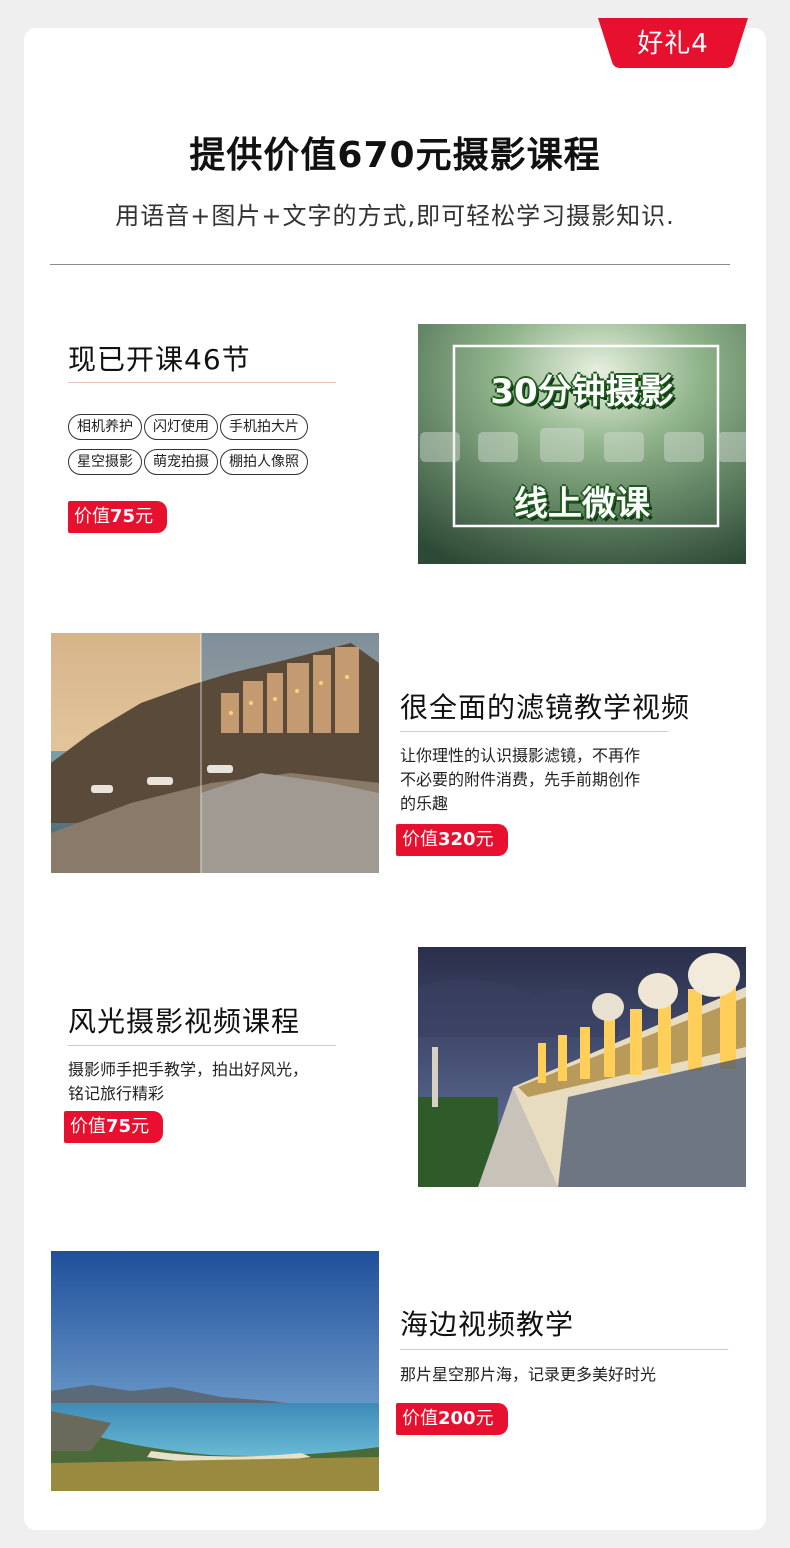  What do you see at coordinates (582, 504) in the screenshot?
I see `cover-subheadline: 线上微课` at bounding box center [582, 504].